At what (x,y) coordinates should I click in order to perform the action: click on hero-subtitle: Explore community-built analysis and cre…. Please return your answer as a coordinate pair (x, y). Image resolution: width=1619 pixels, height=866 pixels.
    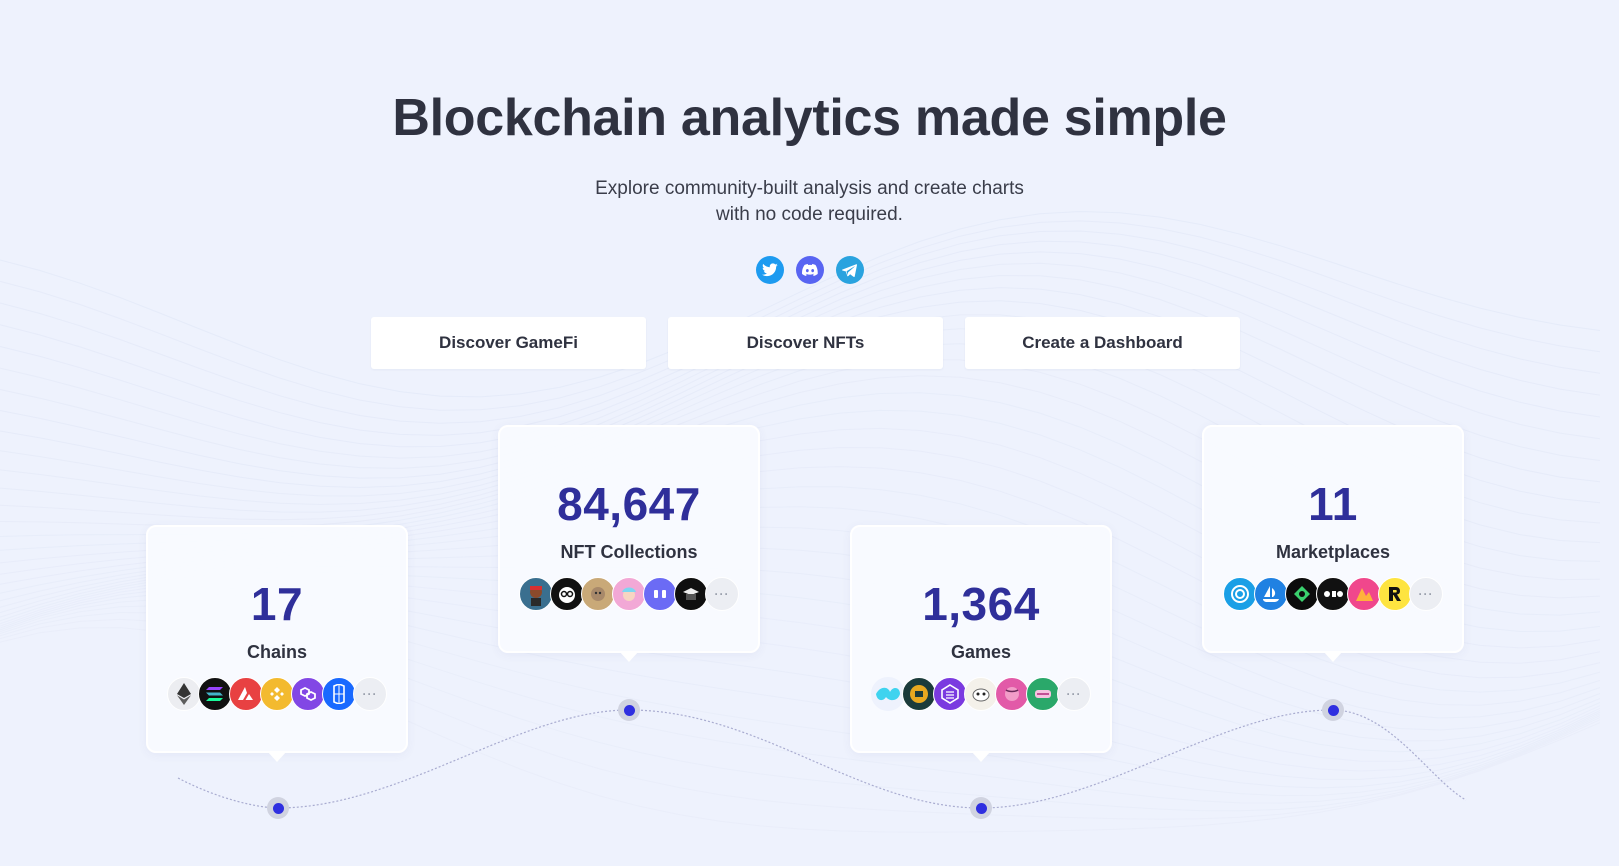
    Looking at the image, I should click on (809, 202).